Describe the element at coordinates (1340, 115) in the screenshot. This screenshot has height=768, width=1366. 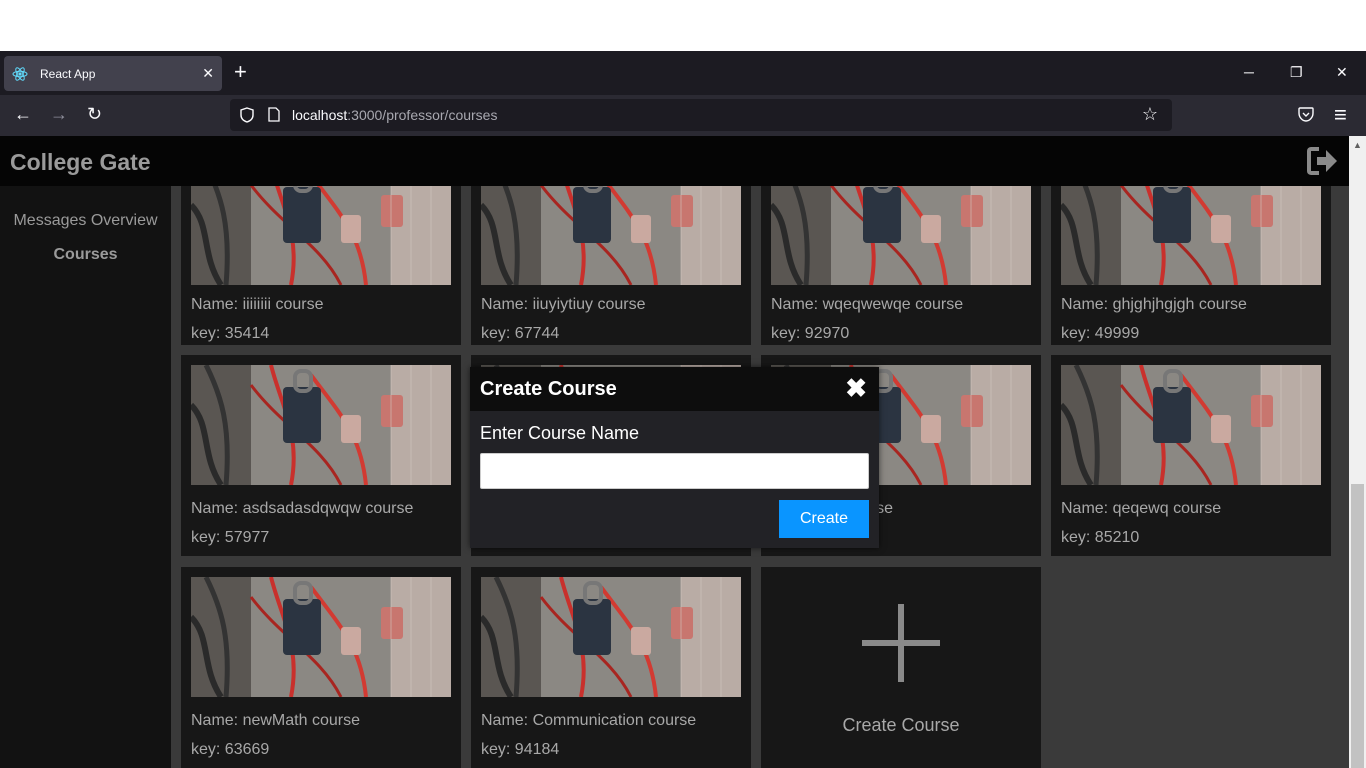
I see `menu-icon: ≡` at that location.